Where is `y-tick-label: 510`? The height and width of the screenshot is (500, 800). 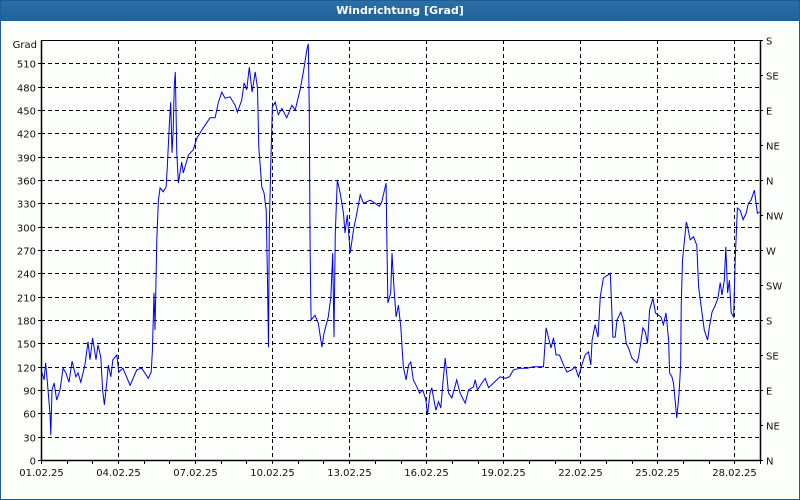
y-tick-label: 510 is located at coordinates (26, 65).